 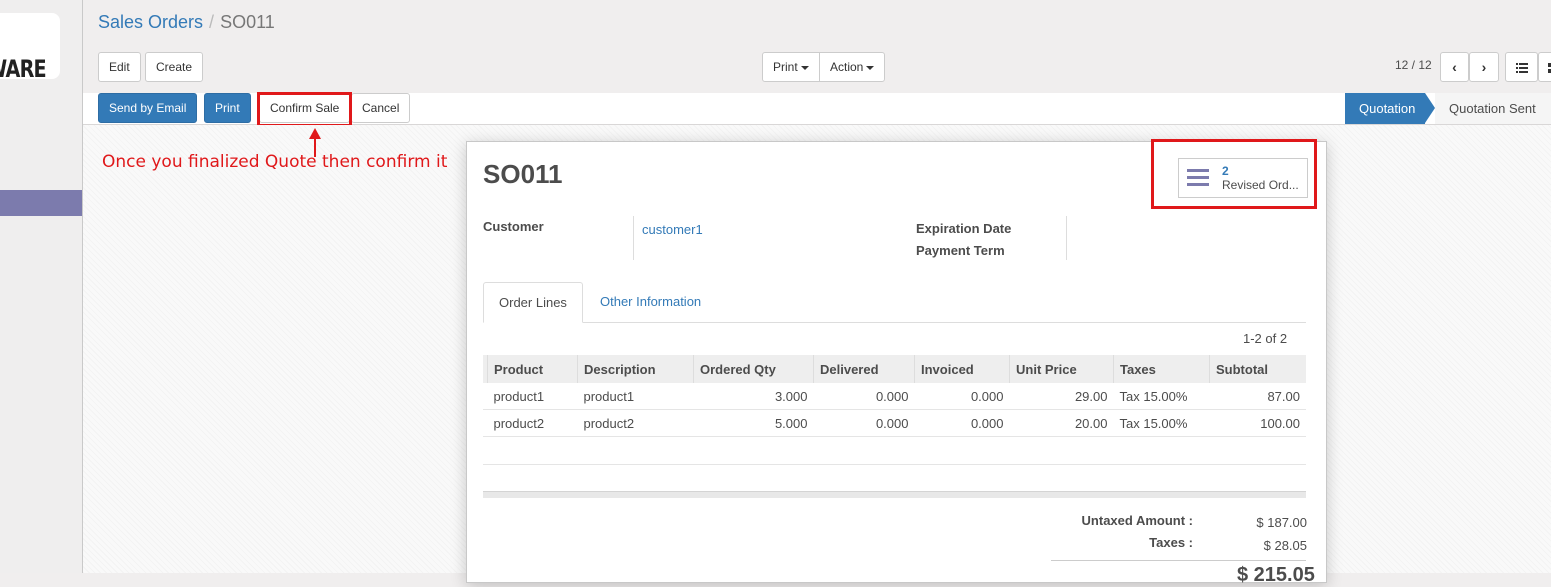 What do you see at coordinates (894, 451) in the screenshot?
I see `empty-list-row` at bounding box center [894, 451].